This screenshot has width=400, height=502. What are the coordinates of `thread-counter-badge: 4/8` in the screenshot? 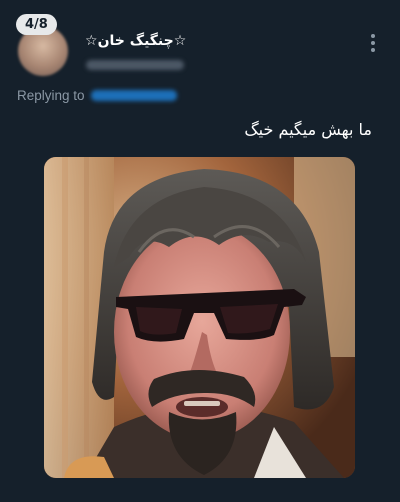 It's located at (36, 24).